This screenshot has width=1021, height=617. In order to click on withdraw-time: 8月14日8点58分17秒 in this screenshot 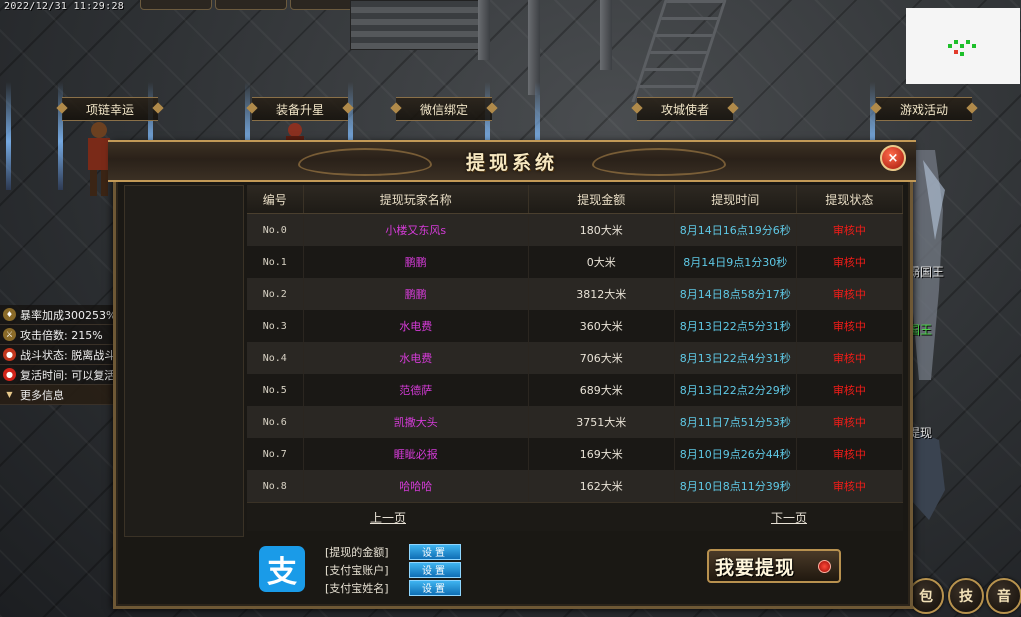, I will do `click(736, 294)`.